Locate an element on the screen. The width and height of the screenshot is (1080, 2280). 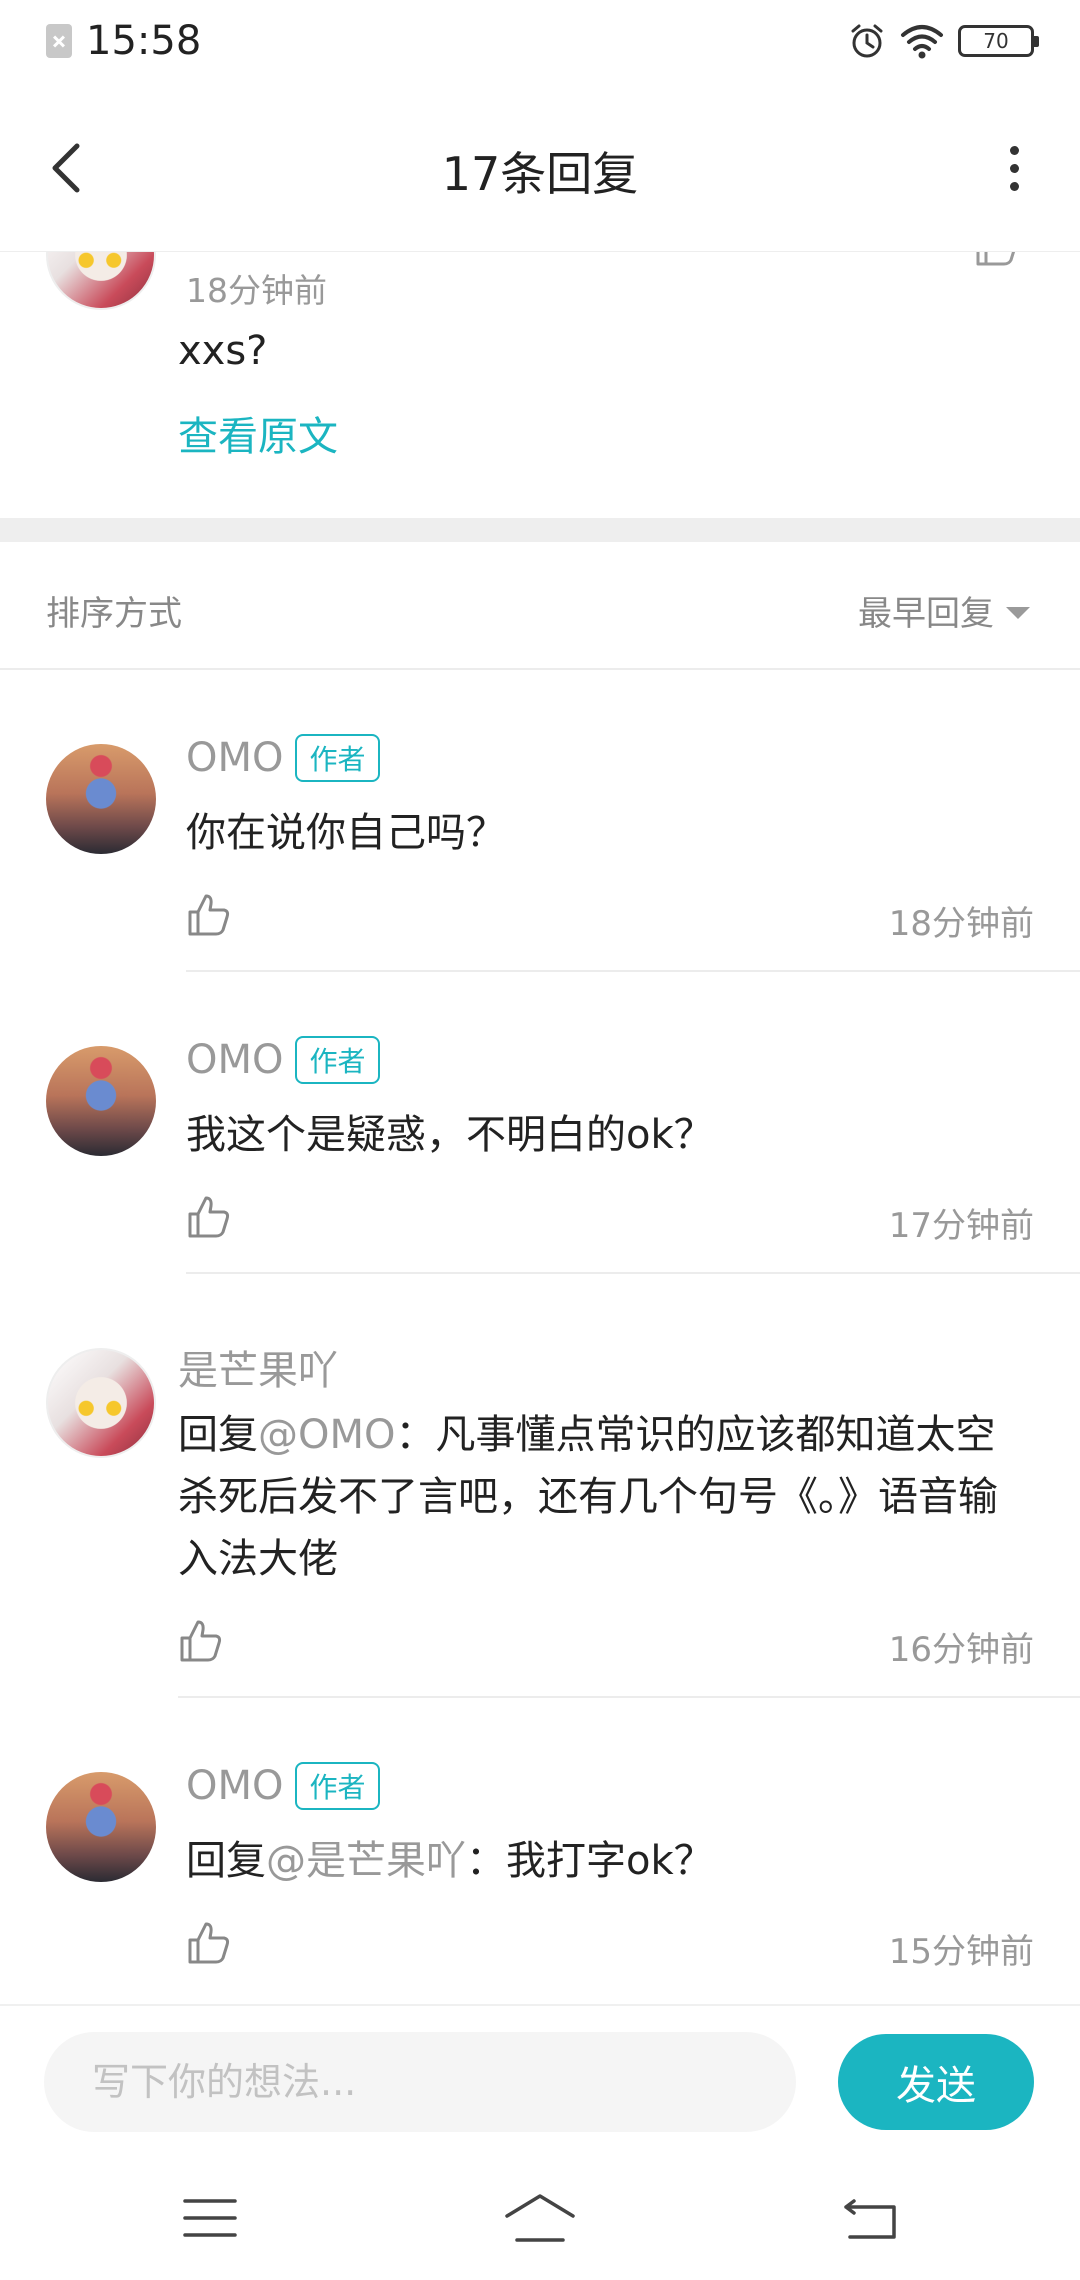
more-options-button is located at coordinates (1014, 168).